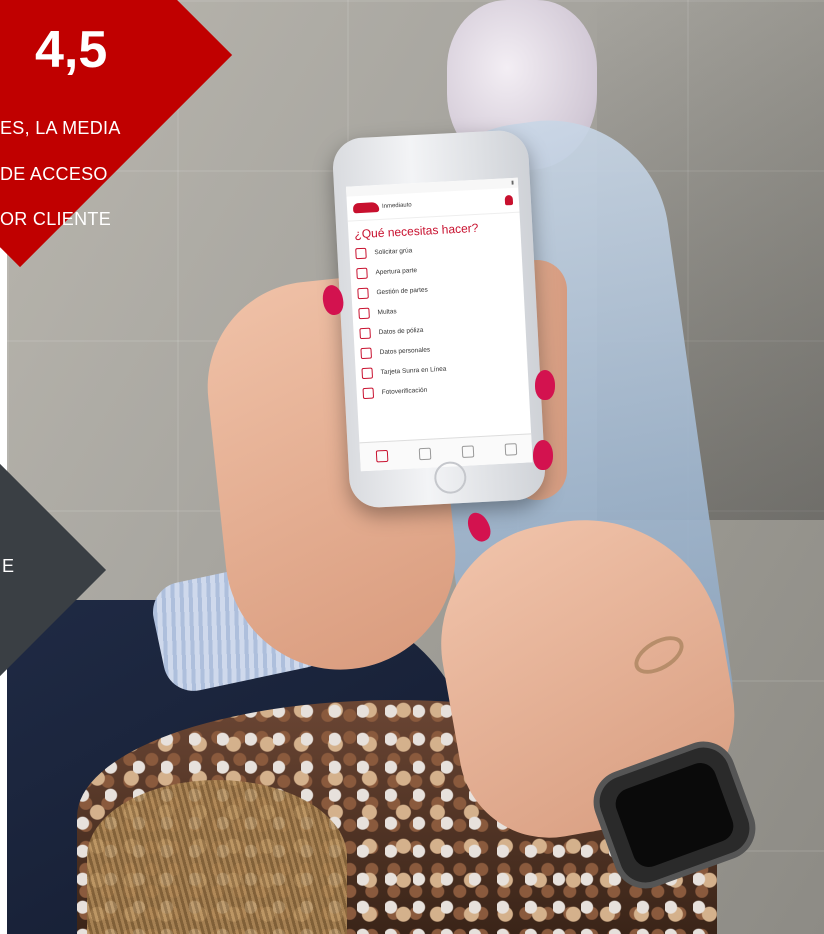 This screenshot has height=934, width=824. What do you see at coordinates (401, 331) in the screenshot?
I see `menu-item-label: Datos de póliza` at bounding box center [401, 331].